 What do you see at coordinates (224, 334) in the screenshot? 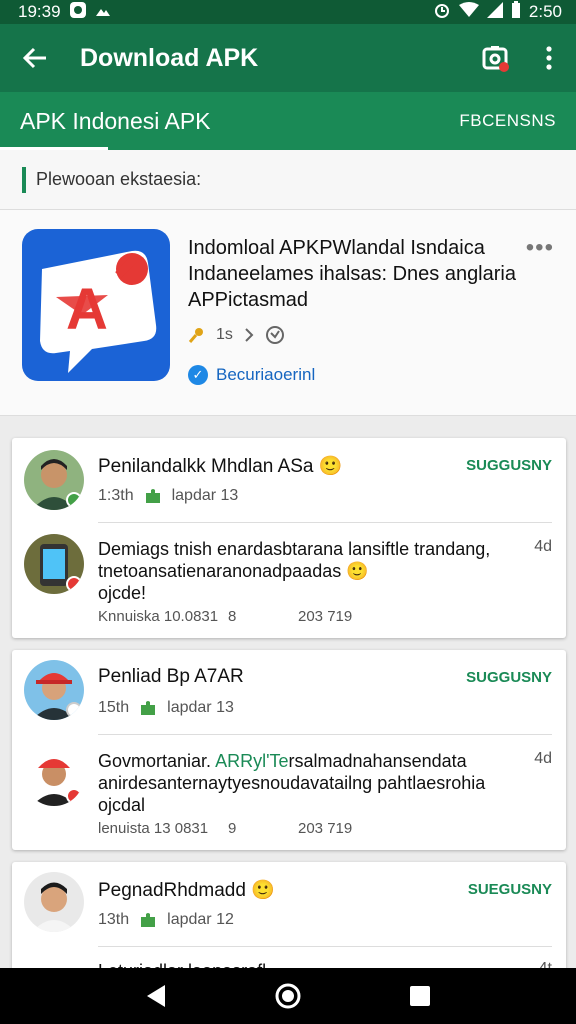
I see `app-rating: 1s` at bounding box center [224, 334].